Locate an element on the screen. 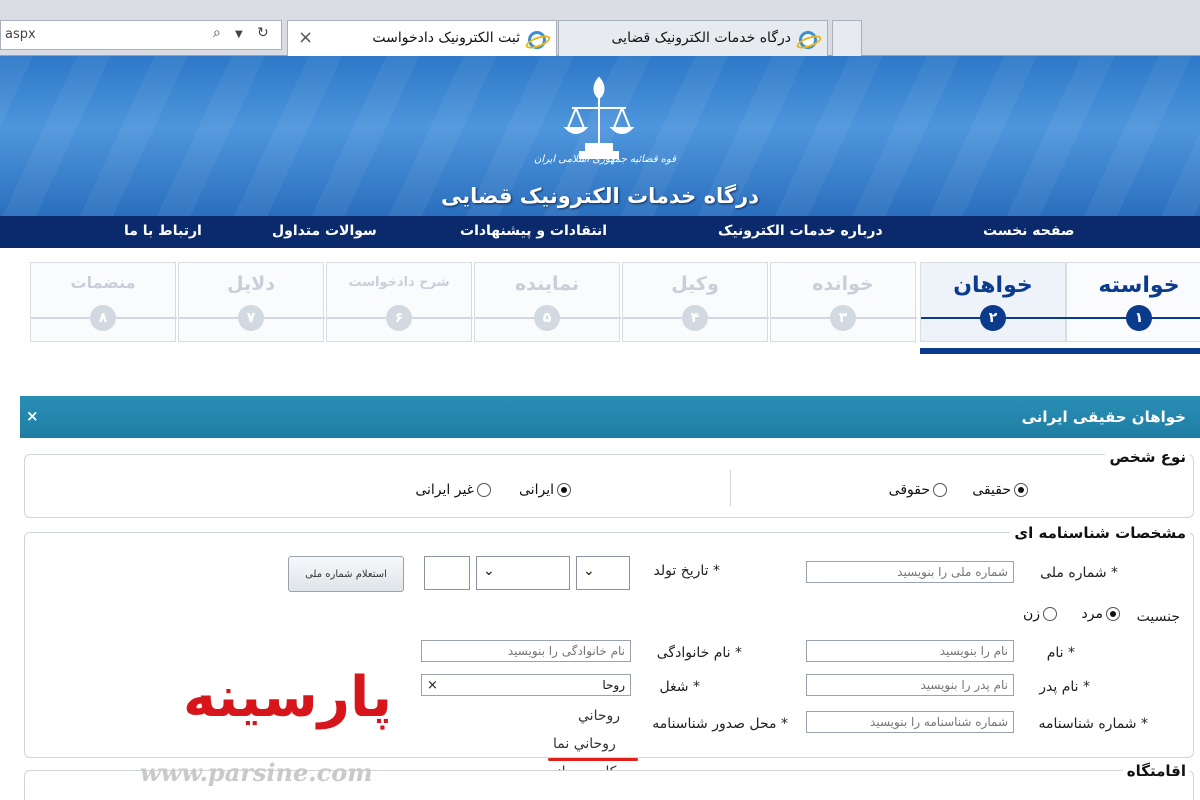 The width and height of the screenshot is (1200, 800). radio-real-person: حقیقی is located at coordinates (1000, 490).